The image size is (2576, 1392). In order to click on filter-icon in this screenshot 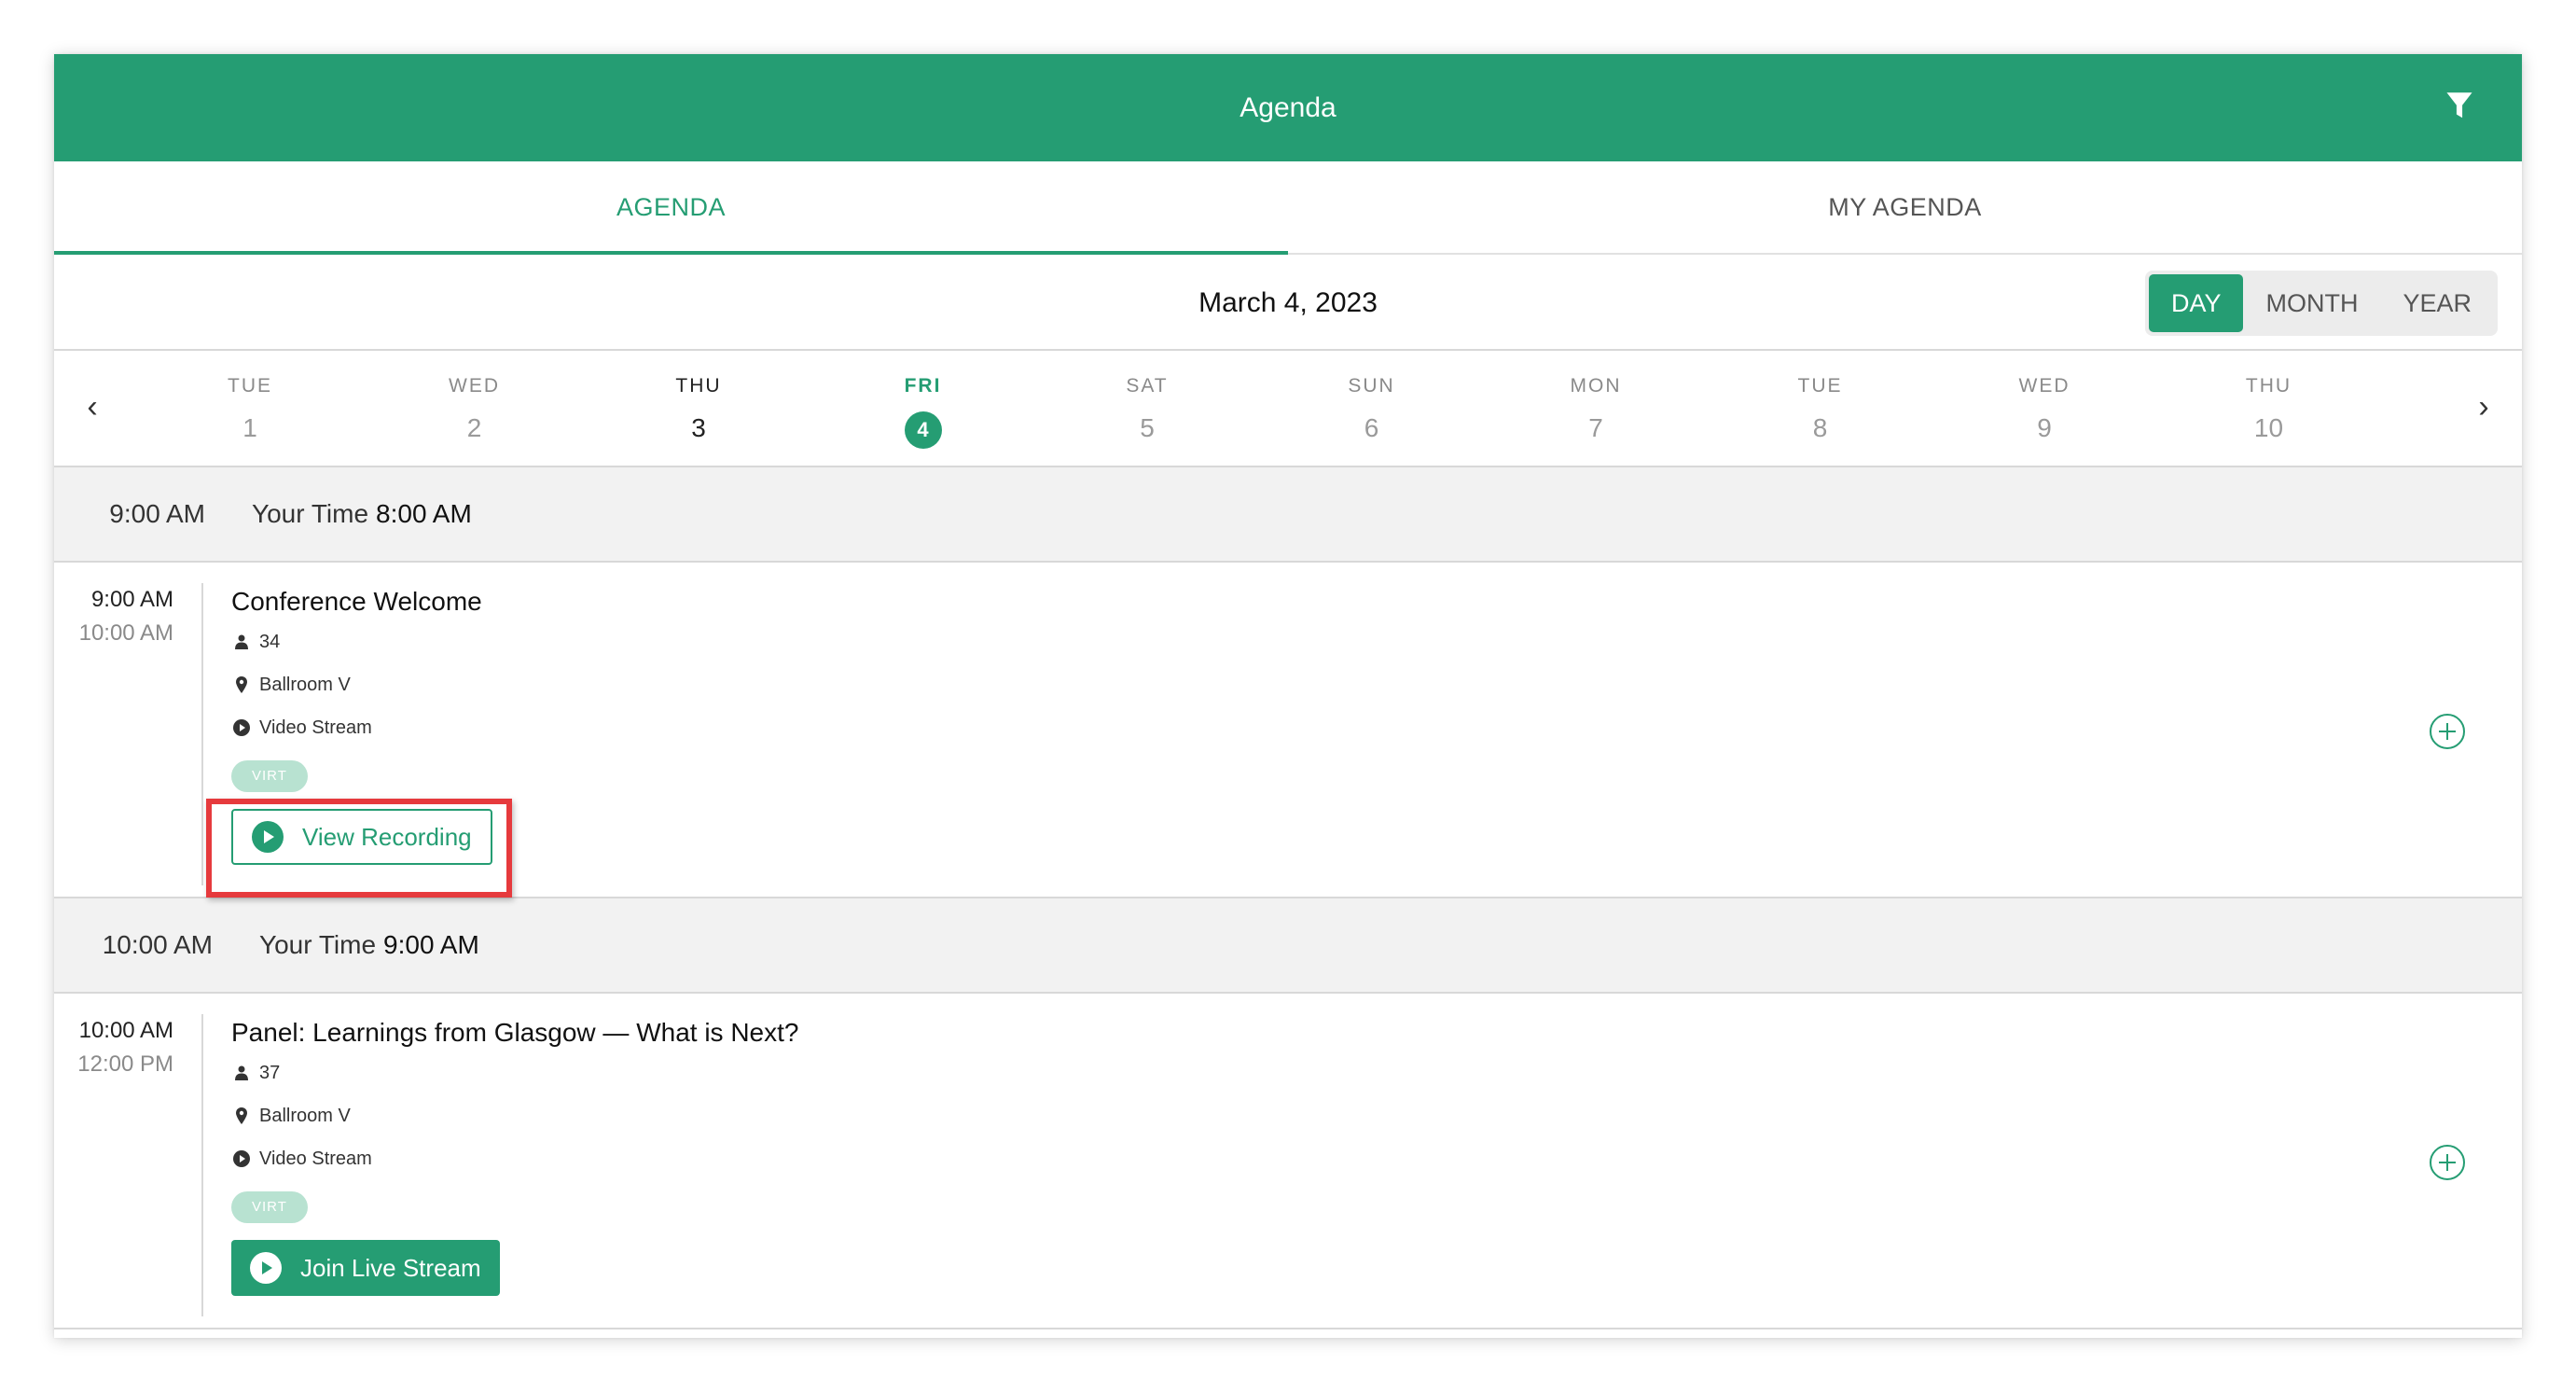, I will do `click(2459, 106)`.